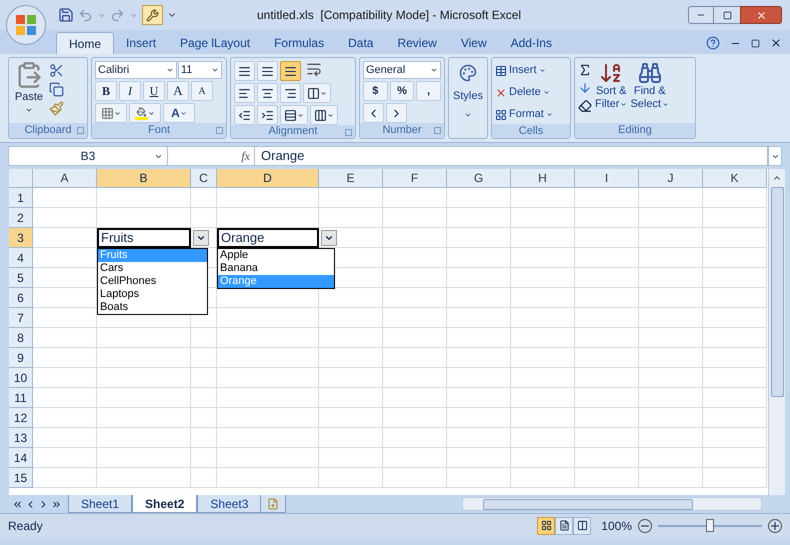 This screenshot has height=545, width=790. Describe the element at coordinates (56, 504) in the screenshot. I see `last-sheet-icon` at that location.